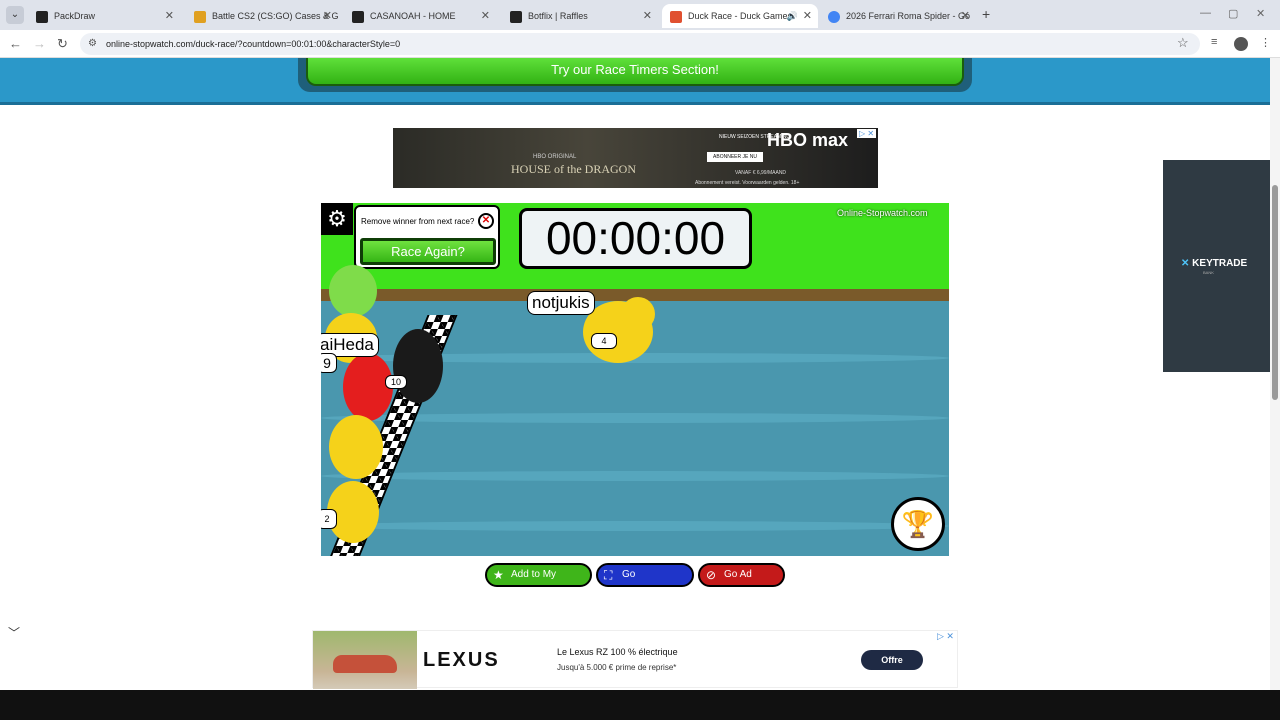  Describe the element at coordinates (1241, 44) in the screenshot. I see `profile-avatar` at that location.